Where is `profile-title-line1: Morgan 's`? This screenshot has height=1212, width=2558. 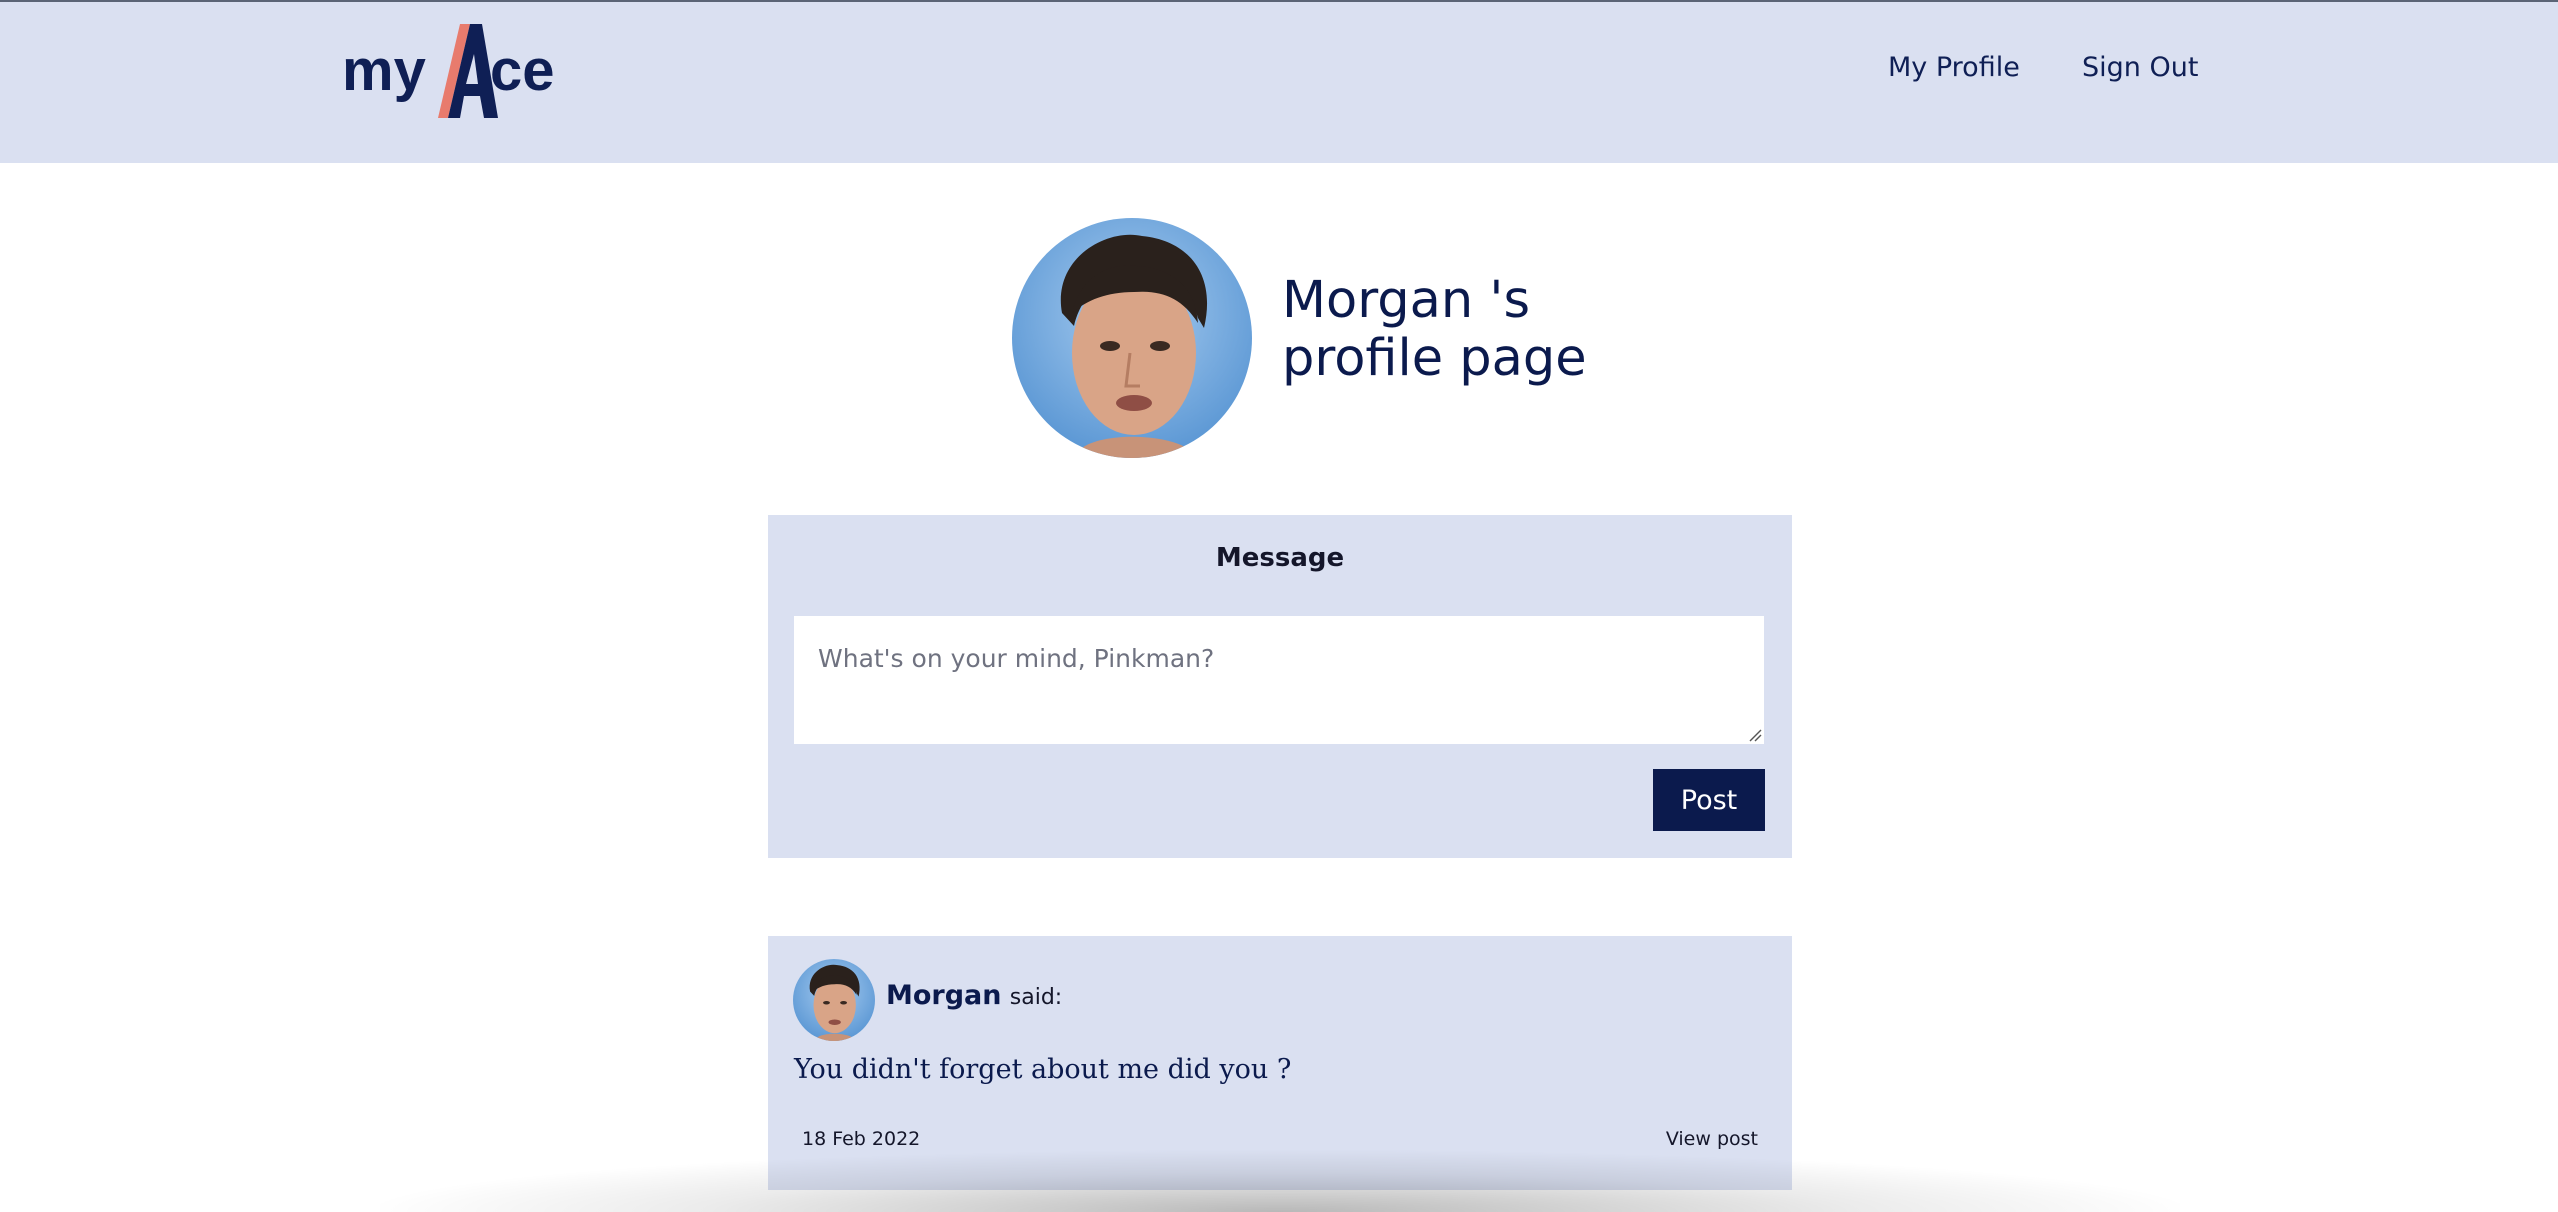
profile-title-line1: Morgan 's is located at coordinates (1406, 300).